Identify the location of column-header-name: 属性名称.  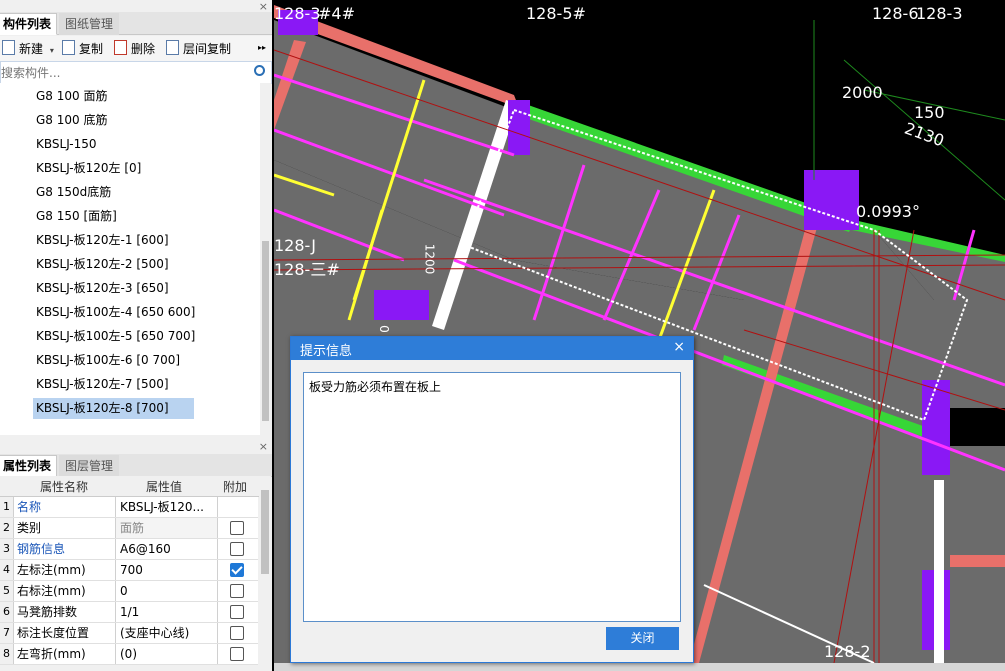
(64, 487).